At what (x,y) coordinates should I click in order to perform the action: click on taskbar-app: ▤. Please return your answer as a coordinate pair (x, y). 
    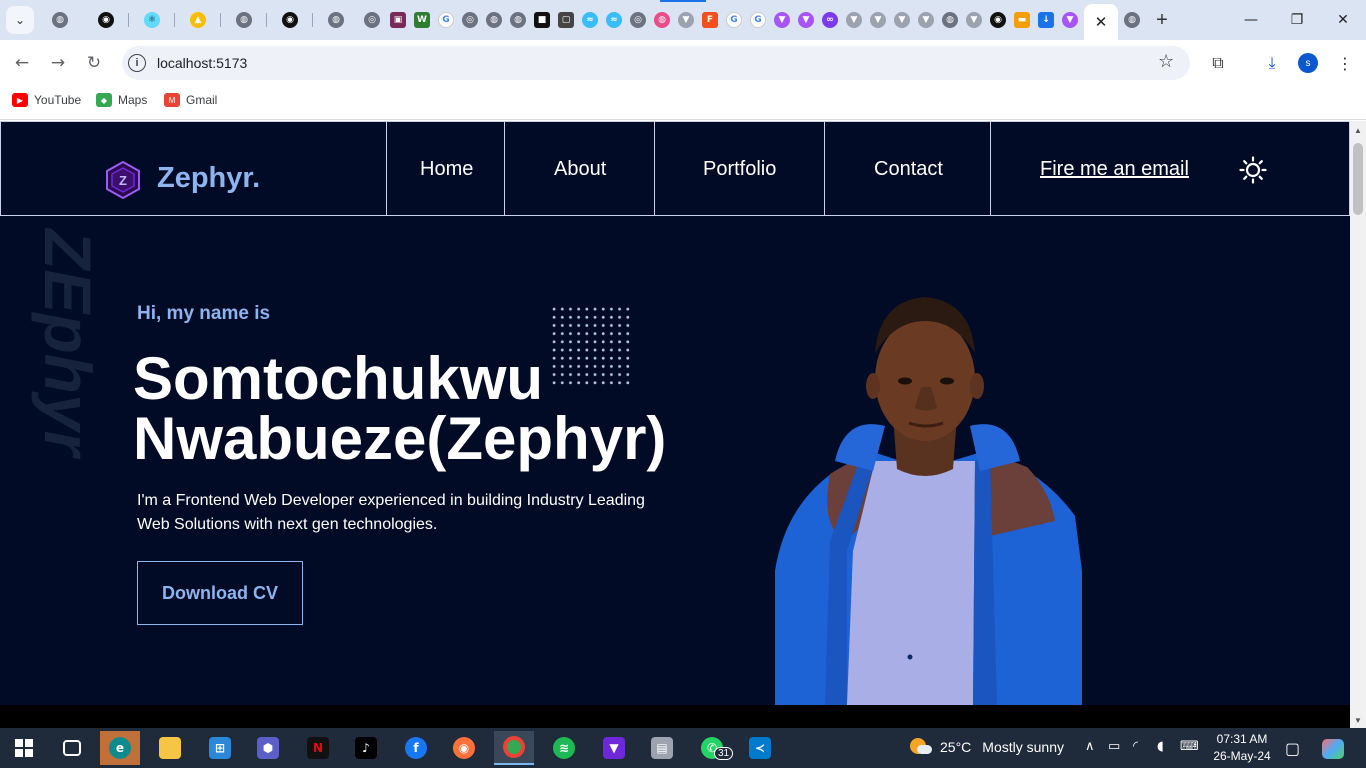
    Looking at the image, I should click on (662, 748).